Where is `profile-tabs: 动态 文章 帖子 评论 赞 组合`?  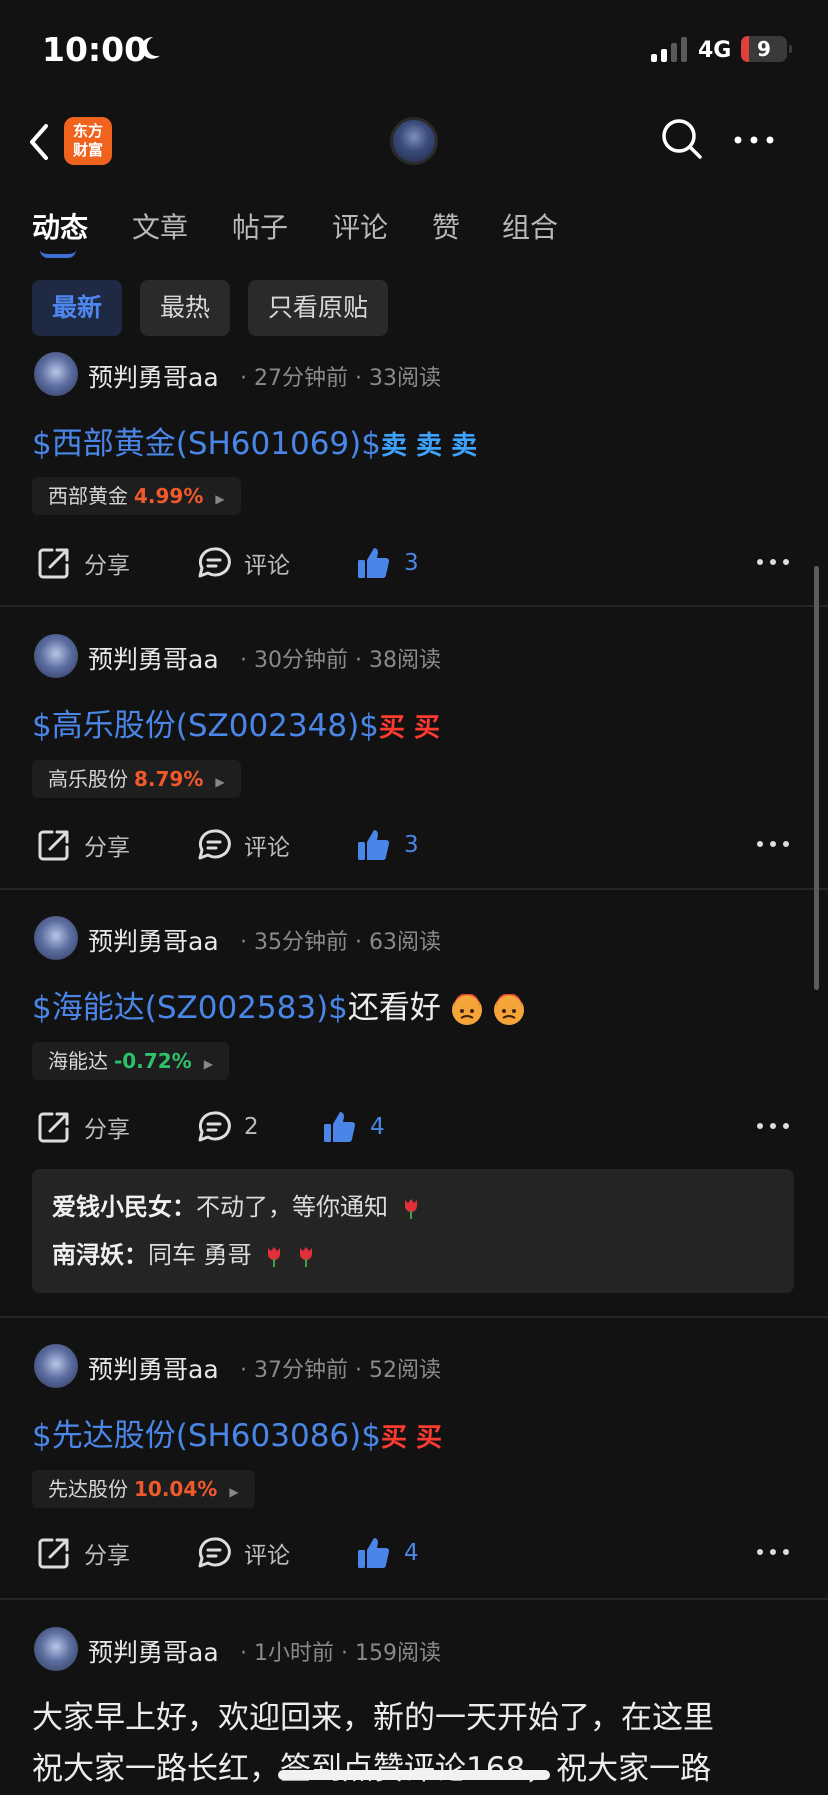
profile-tabs: 动态 文章 帖子 评论 赞 组合 is located at coordinates (414, 230).